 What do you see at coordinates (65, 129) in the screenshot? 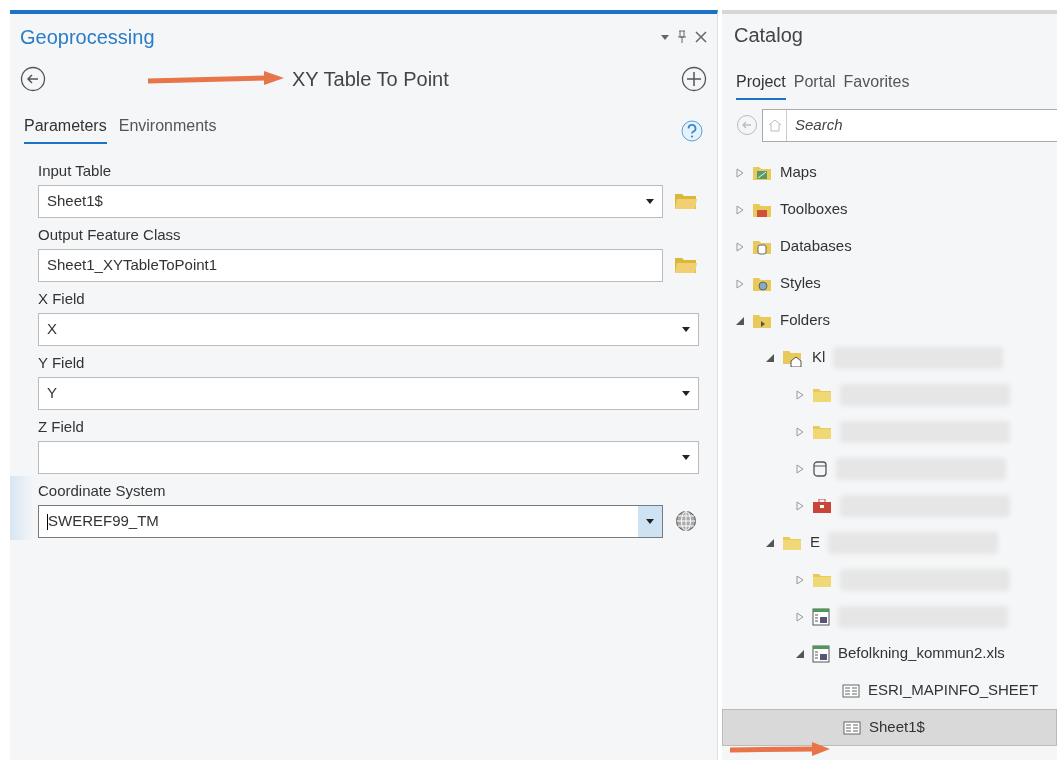
I see `tab: Parameters` at bounding box center [65, 129].